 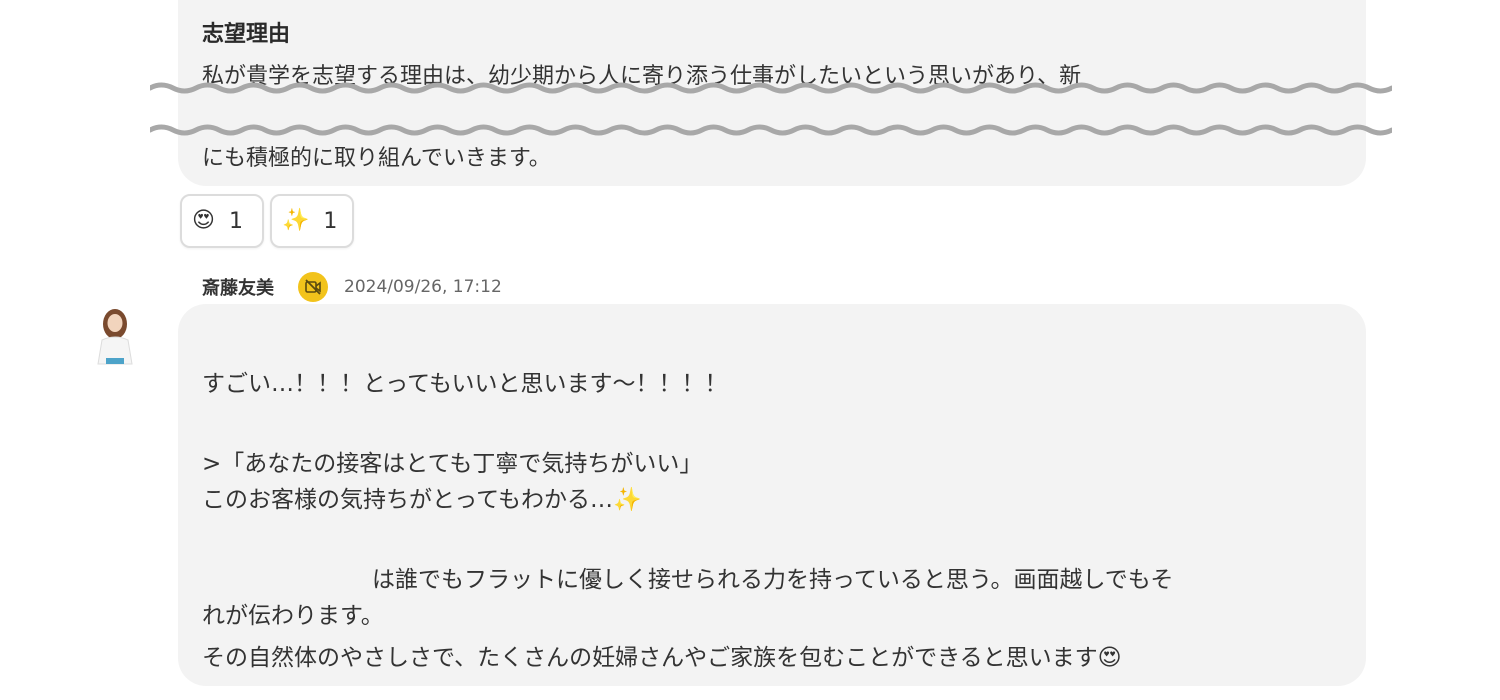 I want to click on comment-text-line: すごい…！！！とってもいいと思います〜！！！！, so click(x=465, y=384).